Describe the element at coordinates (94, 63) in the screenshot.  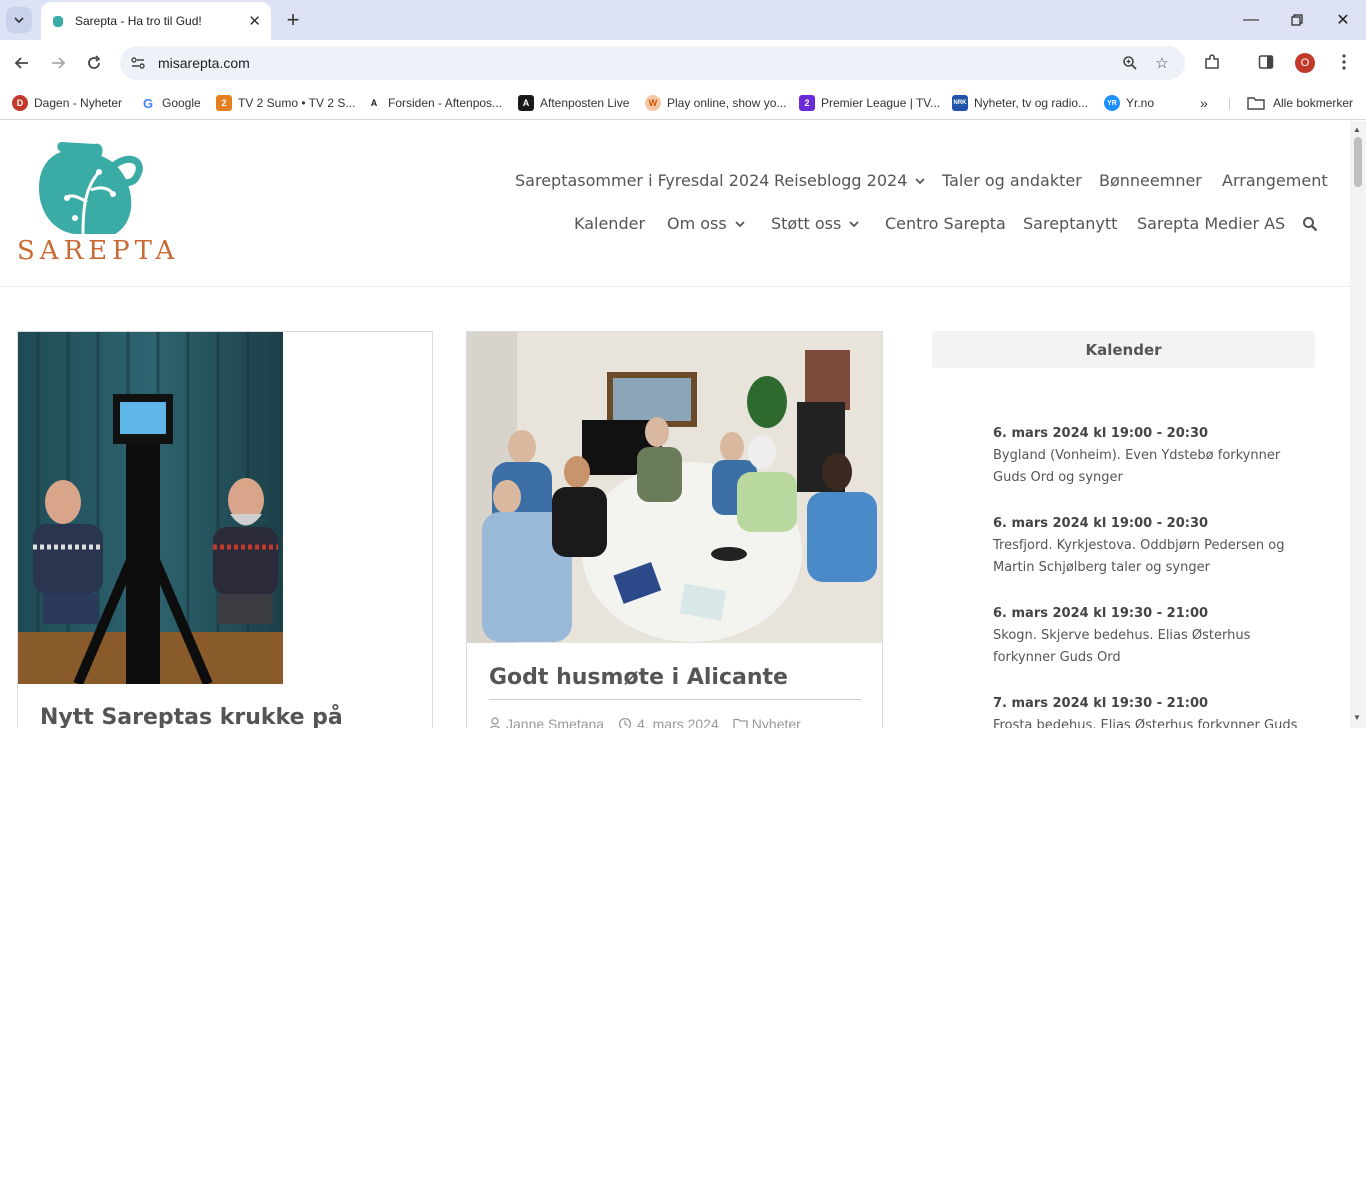
I see `reload-icon` at that location.